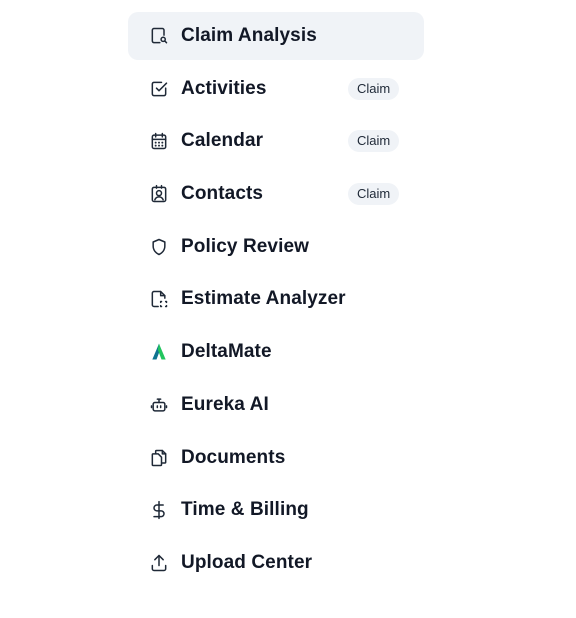  Describe the element at coordinates (159, 89) in the screenshot. I see `checkbox-icon` at that location.